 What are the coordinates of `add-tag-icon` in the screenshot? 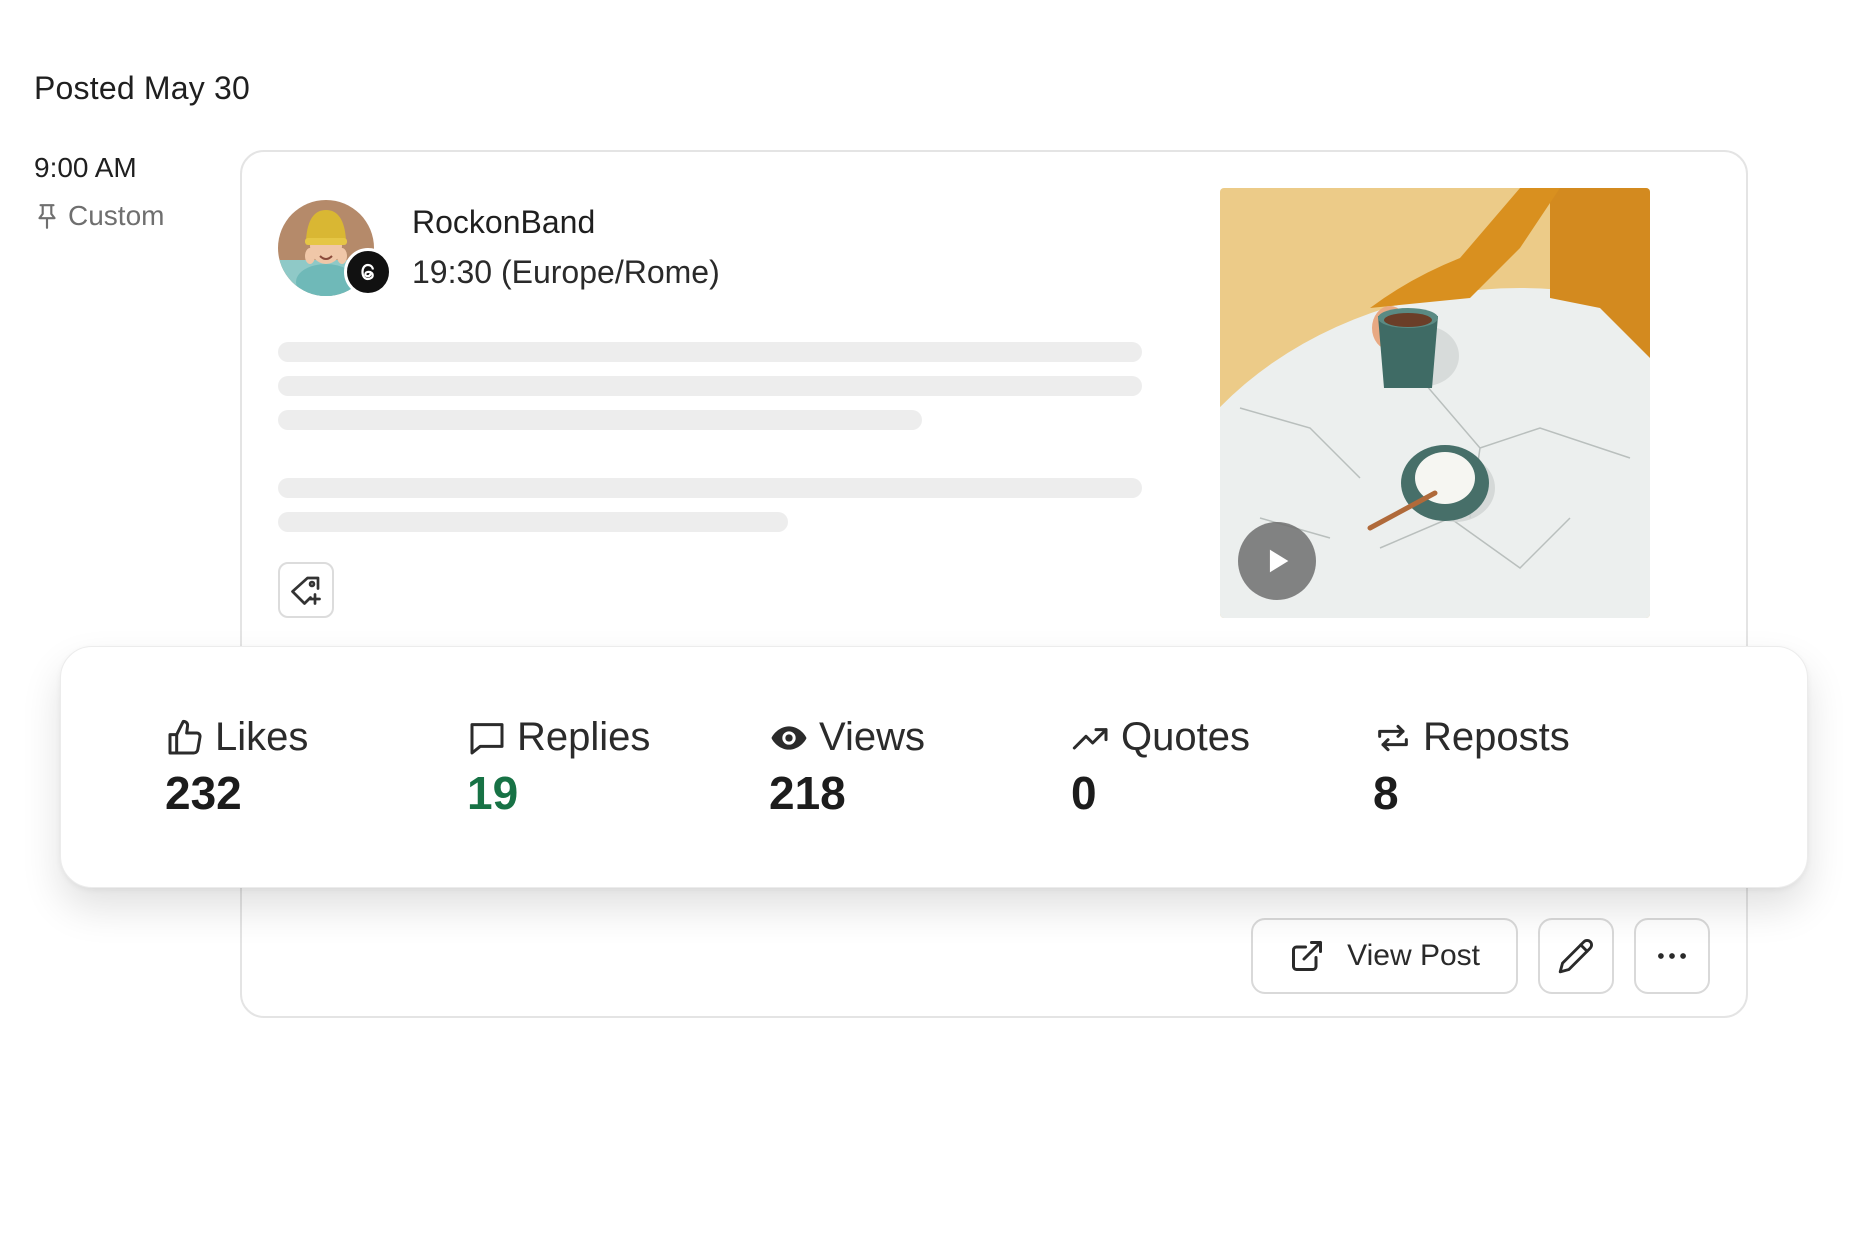 It's located at (306, 590).